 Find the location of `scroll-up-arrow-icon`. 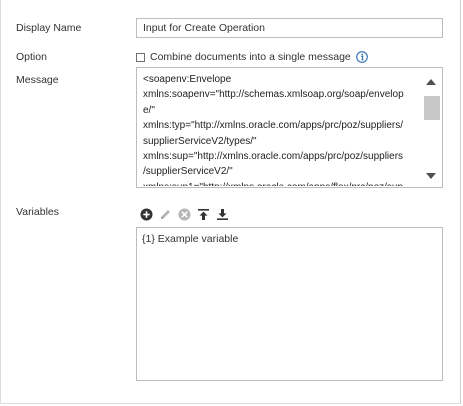

scroll-up-arrow-icon is located at coordinates (431, 82).